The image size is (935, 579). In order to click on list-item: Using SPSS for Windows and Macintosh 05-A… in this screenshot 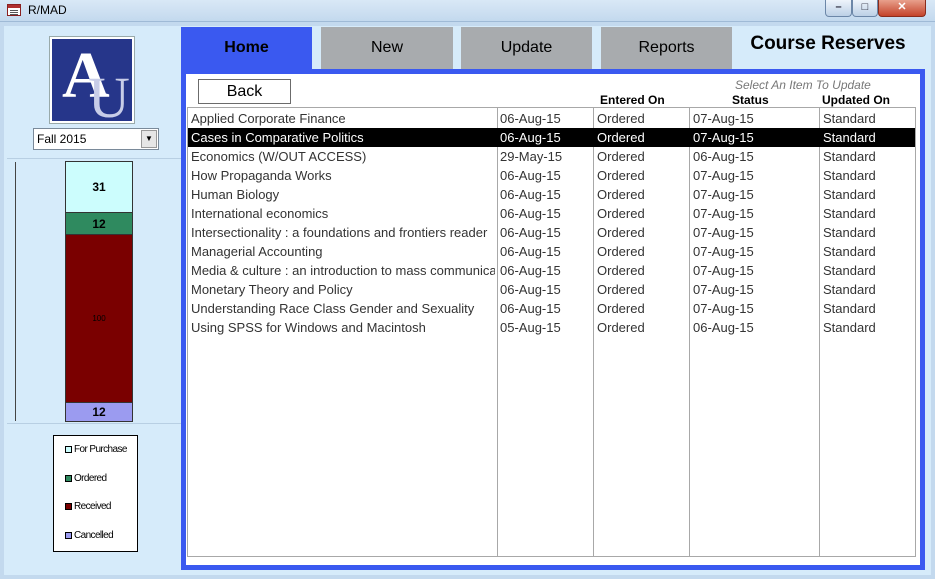, I will do `click(551, 327)`.